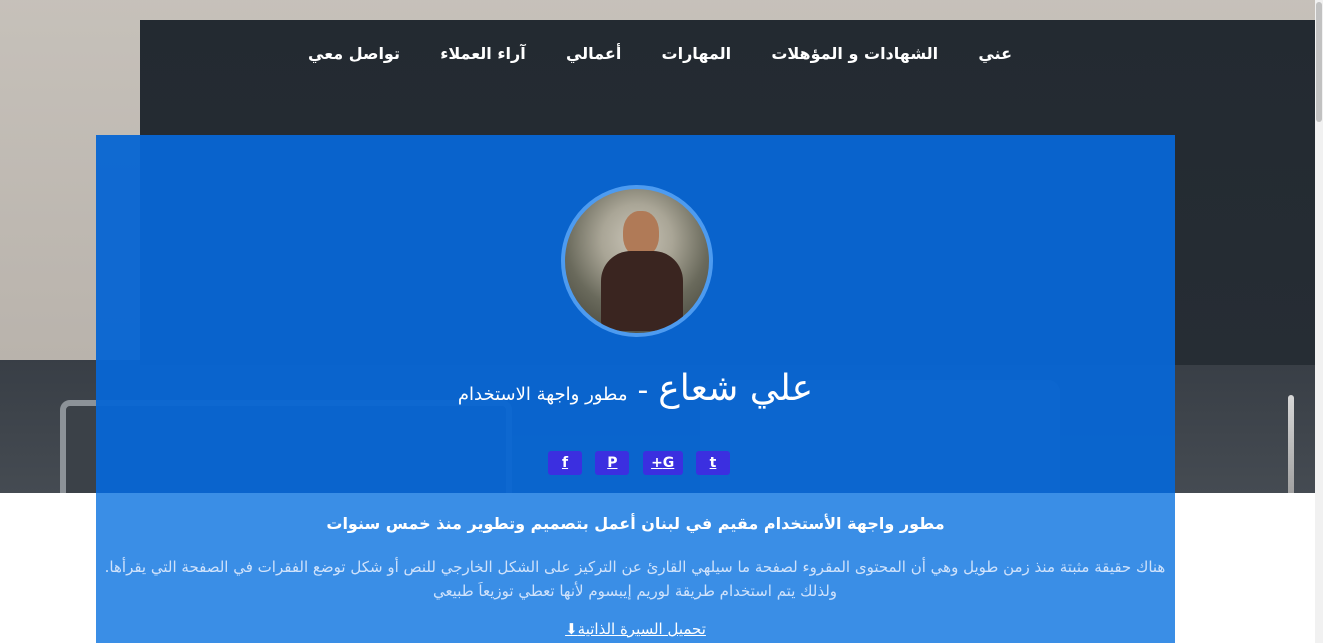 Image resolution: width=1323 pixels, height=643 pixels. I want to click on facebook-icon: f, so click(565, 463).